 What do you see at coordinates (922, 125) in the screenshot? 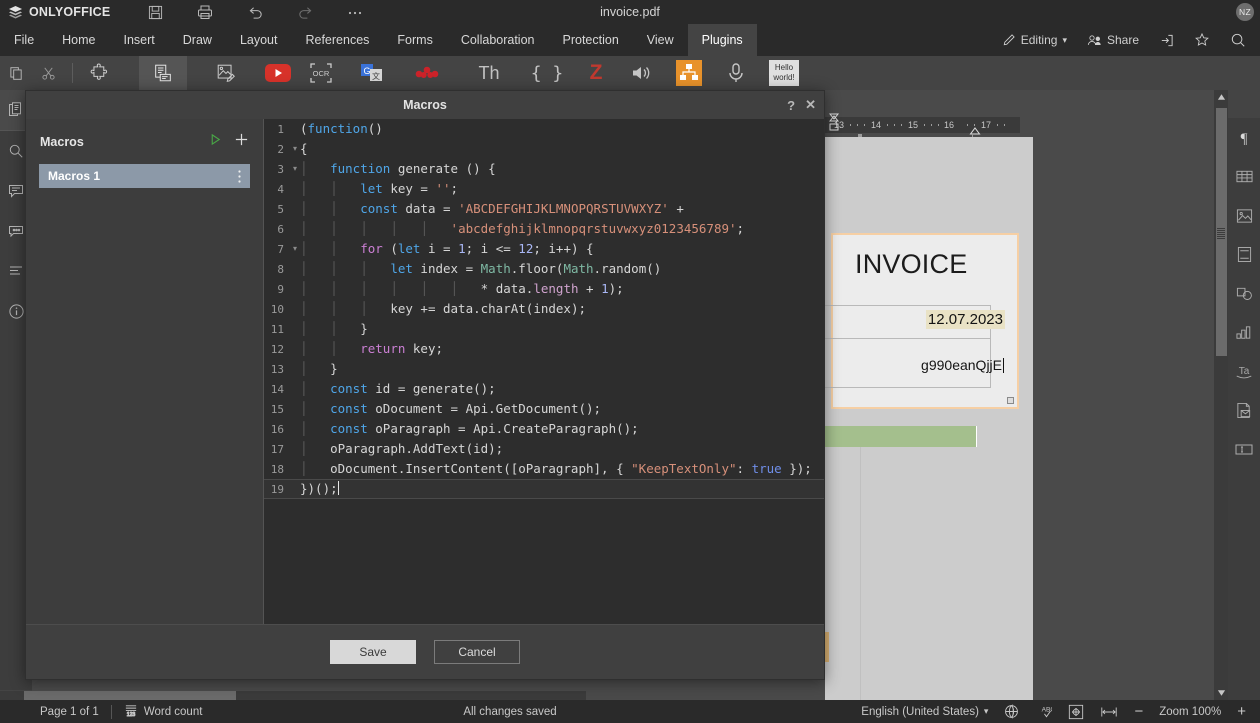
I see `horizontal-ruler: 13 14 15 16 17` at bounding box center [922, 125].